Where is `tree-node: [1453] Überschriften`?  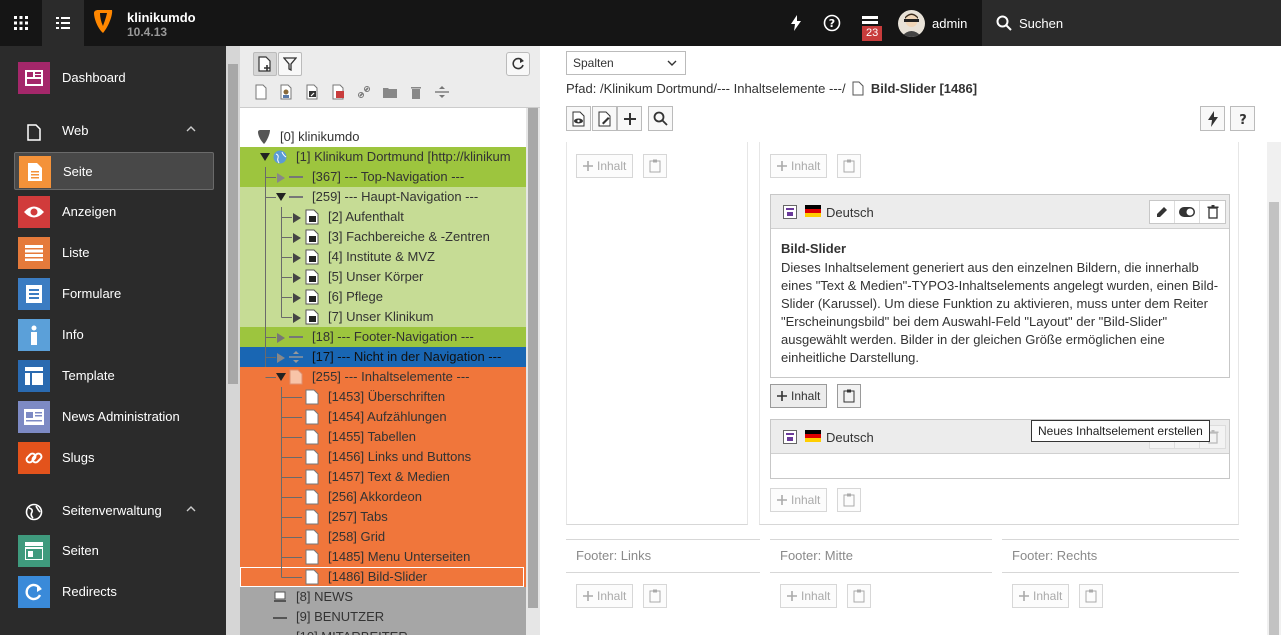 tree-node: [1453] Überschriften is located at coordinates (385, 397).